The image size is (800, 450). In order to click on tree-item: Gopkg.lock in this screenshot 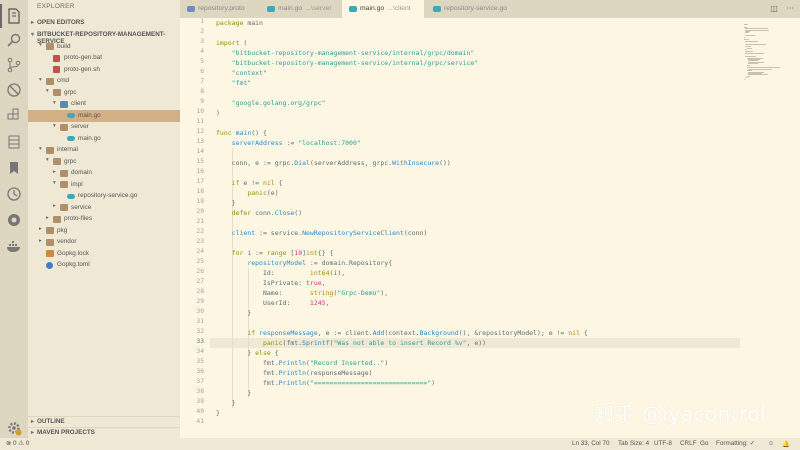, I will do `click(104, 254)`.